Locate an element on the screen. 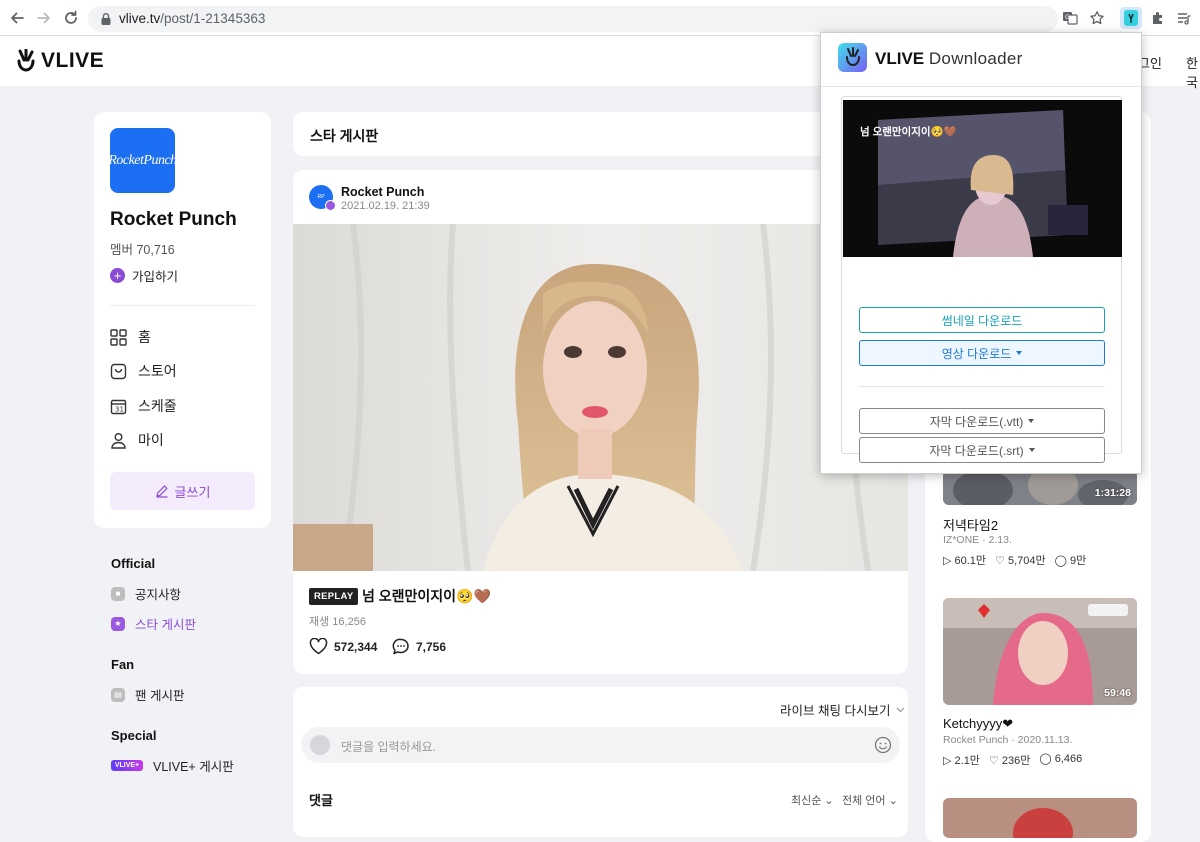 Image resolution: width=1200 pixels, height=842 pixels. comment-bubble-icon is located at coordinates (400, 646).